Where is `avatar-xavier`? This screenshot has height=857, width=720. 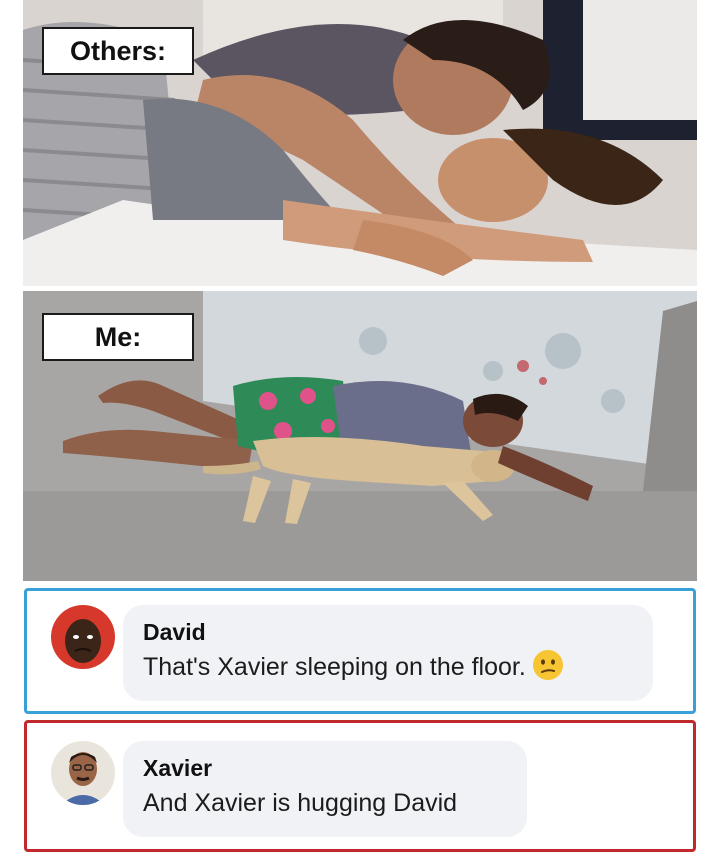 avatar-xavier is located at coordinates (83, 773).